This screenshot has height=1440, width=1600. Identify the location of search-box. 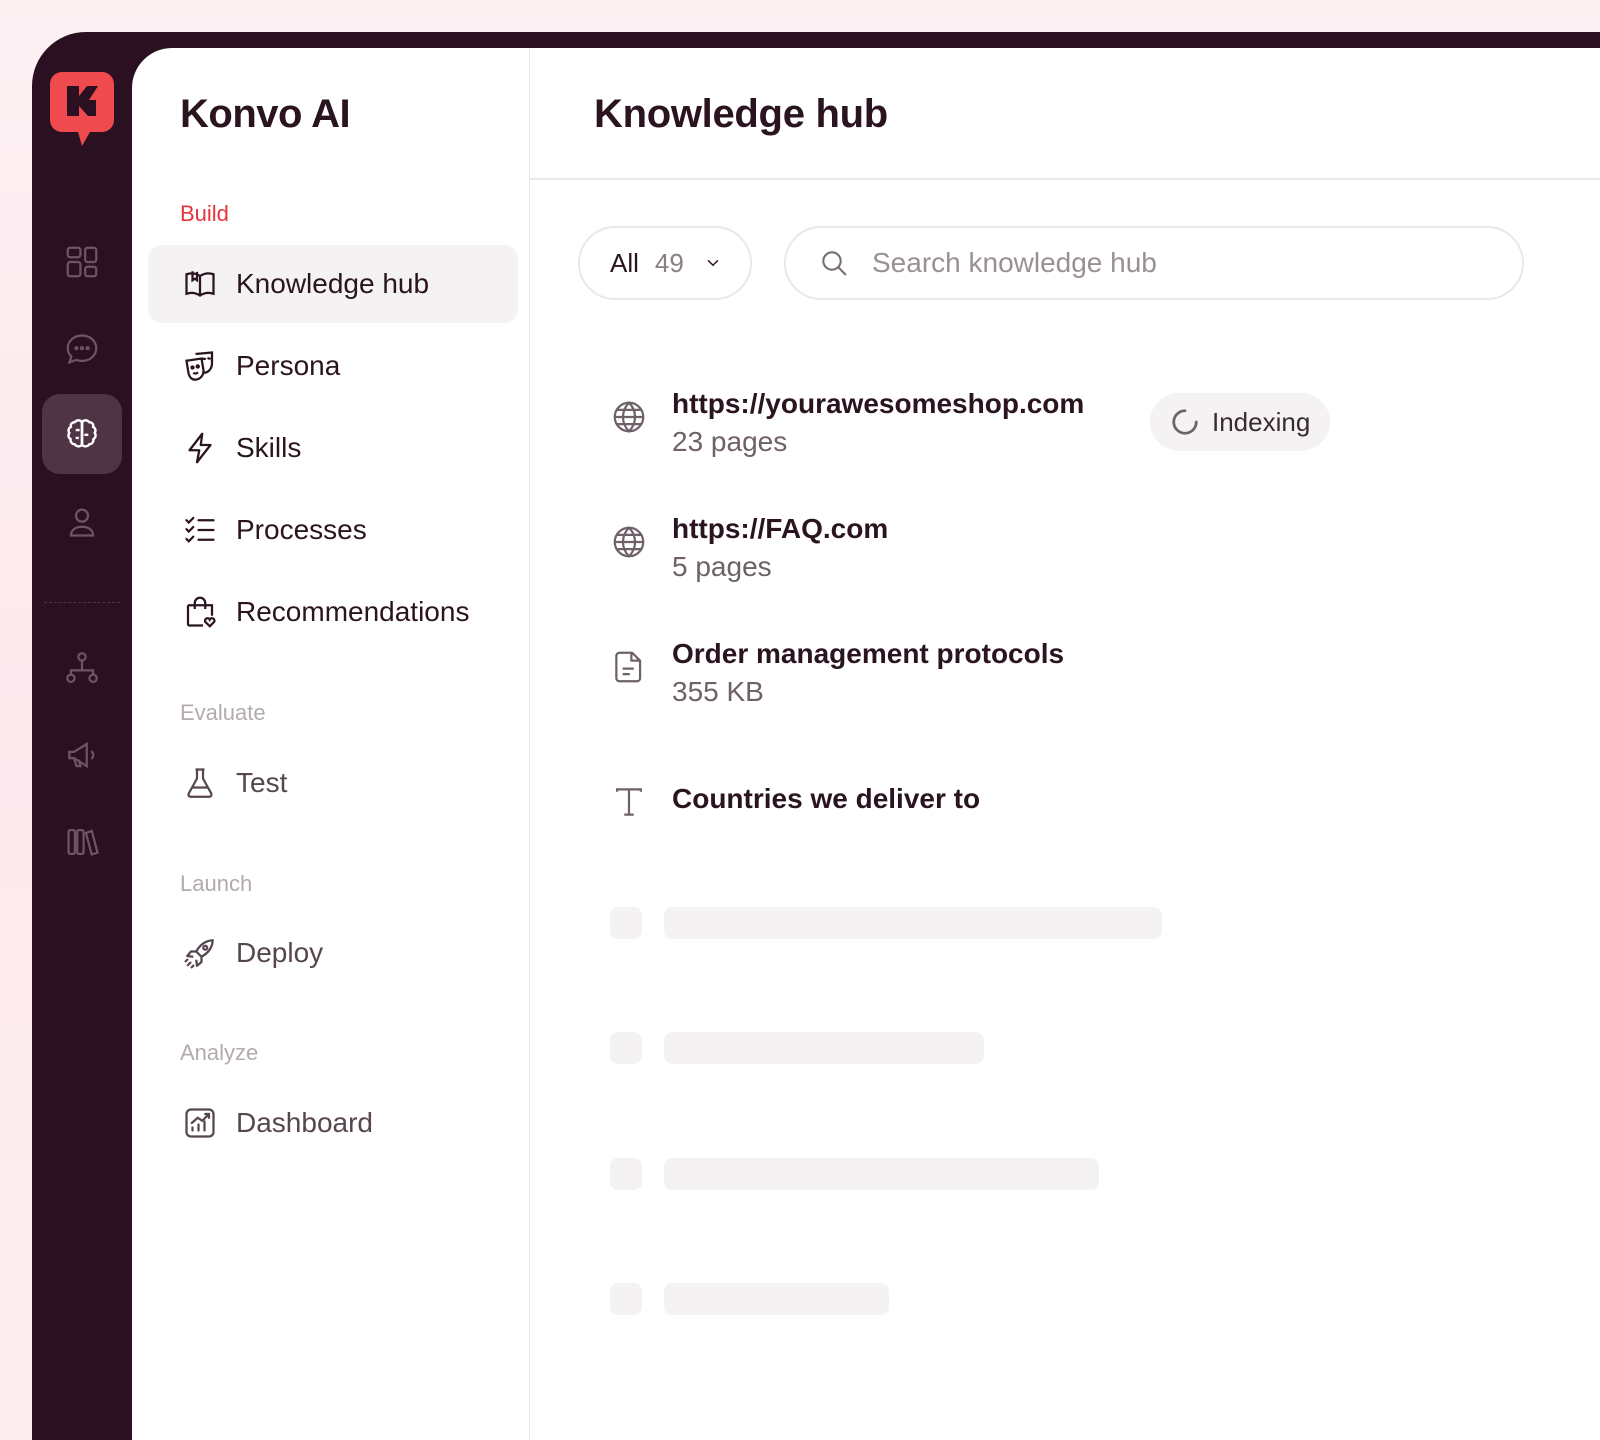
(1154, 263).